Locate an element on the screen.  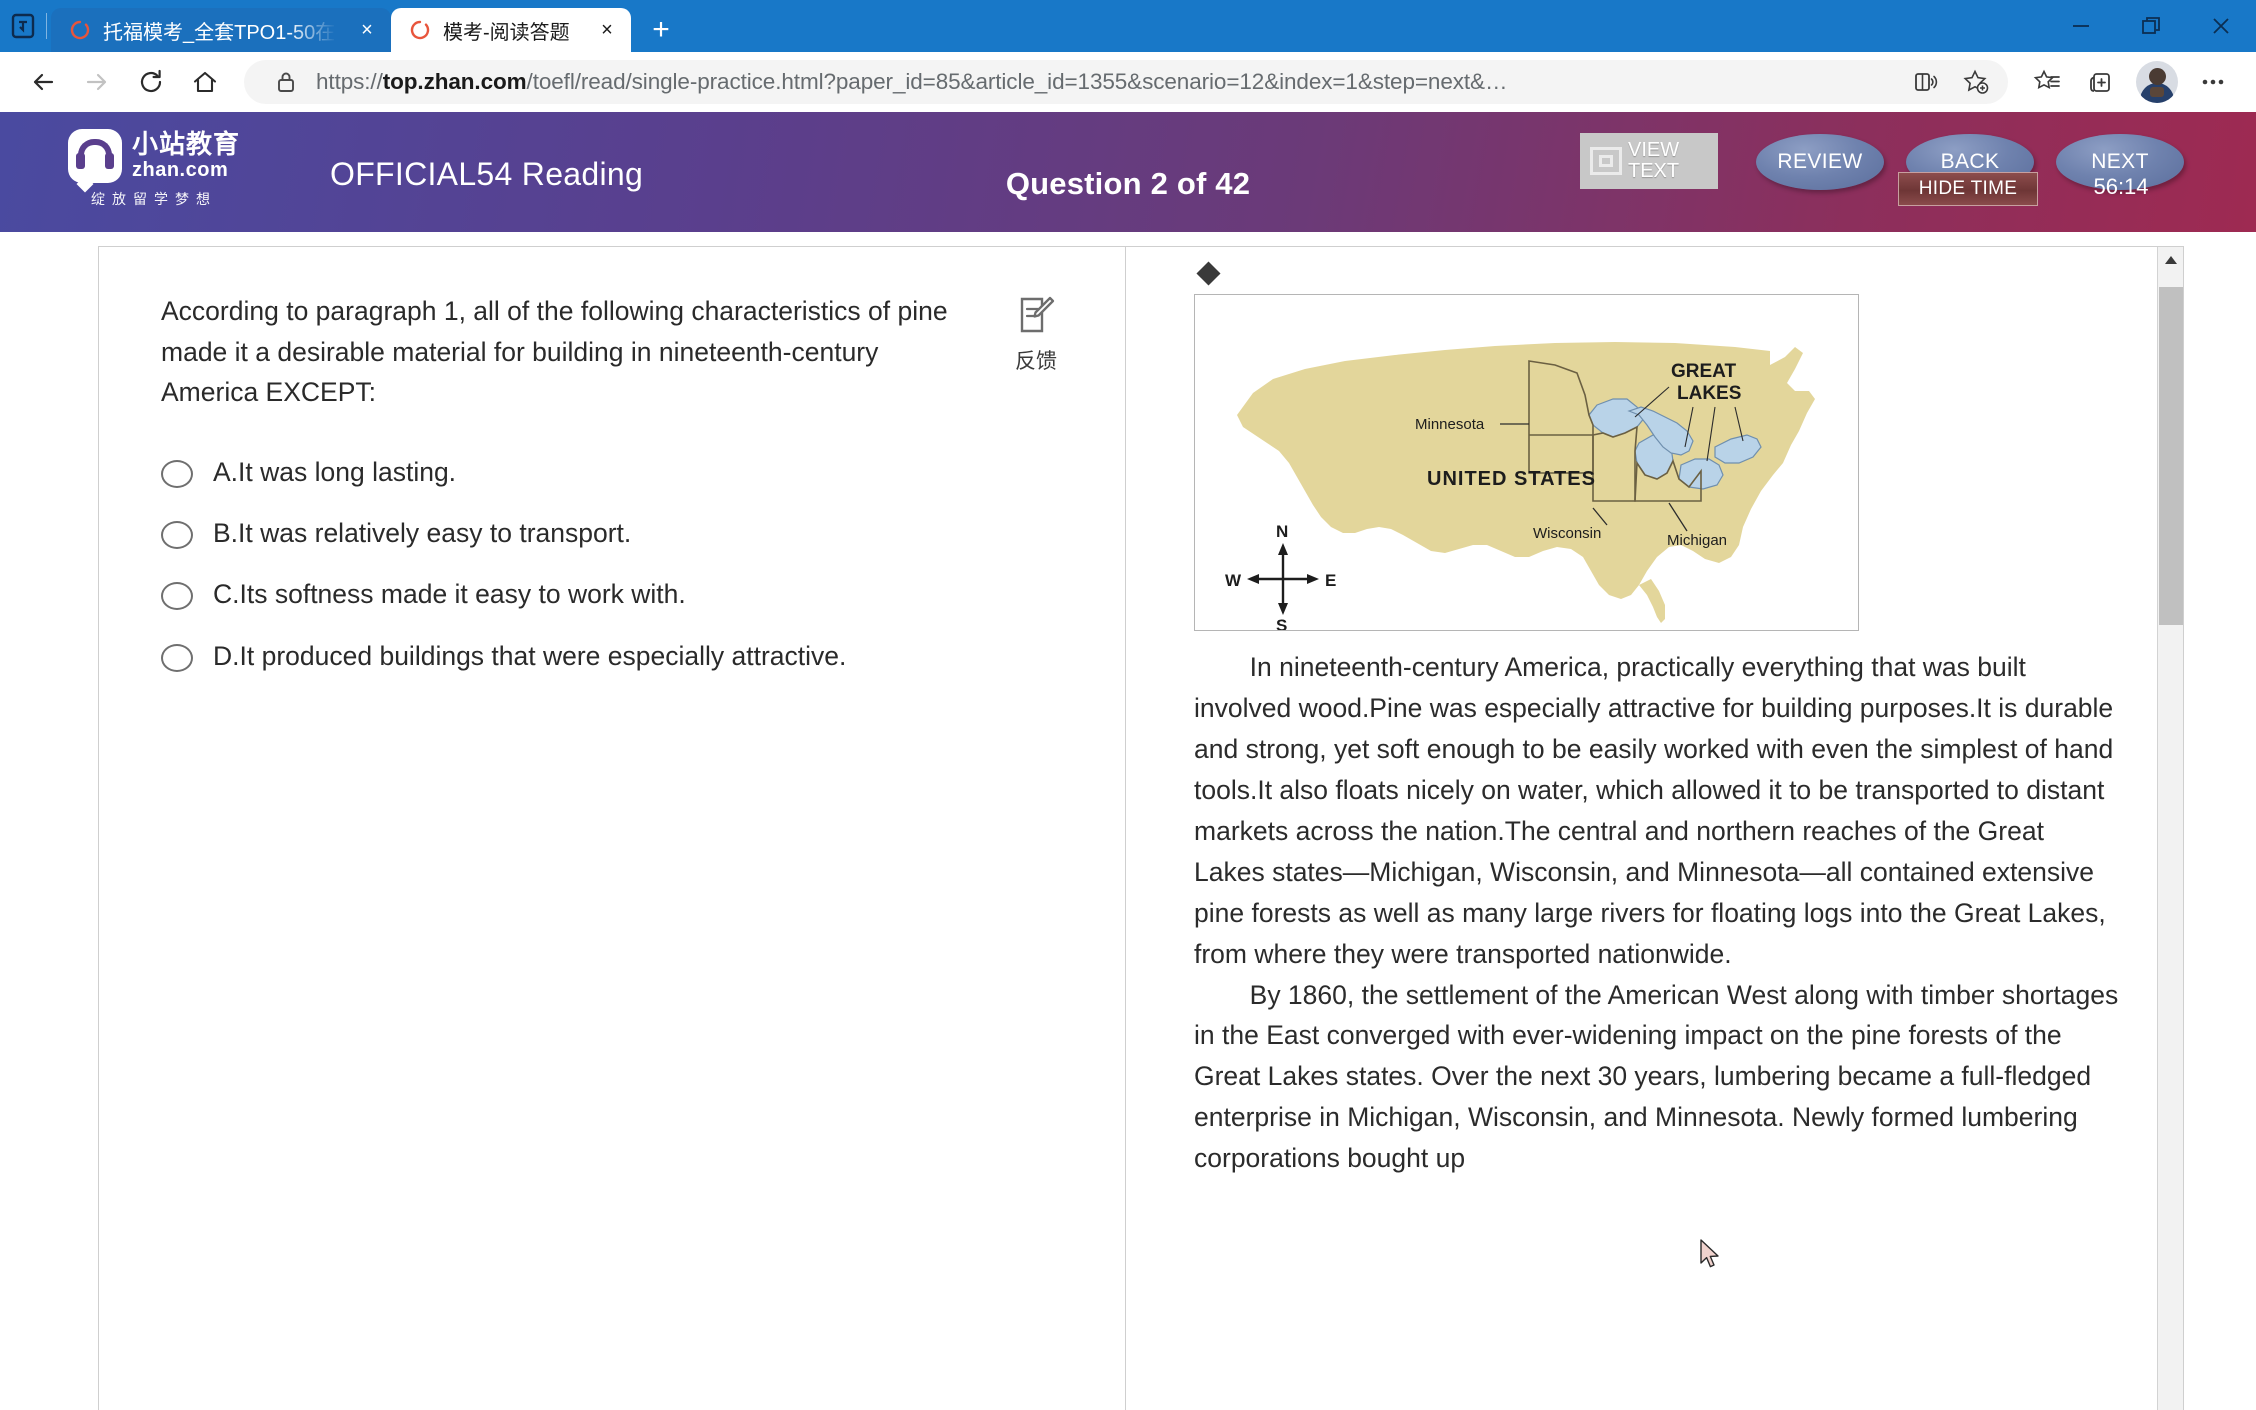
ellipsis-icon is located at coordinates (2213, 82).